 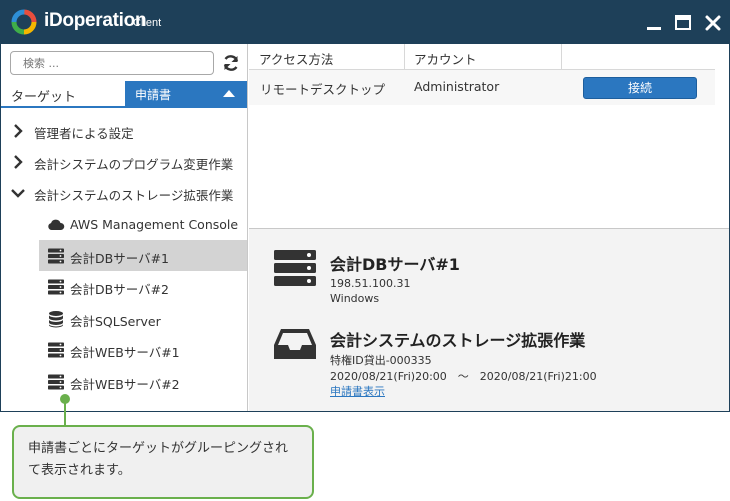 What do you see at coordinates (445, 59) in the screenshot?
I see `column-header-account: アカウント` at bounding box center [445, 59].